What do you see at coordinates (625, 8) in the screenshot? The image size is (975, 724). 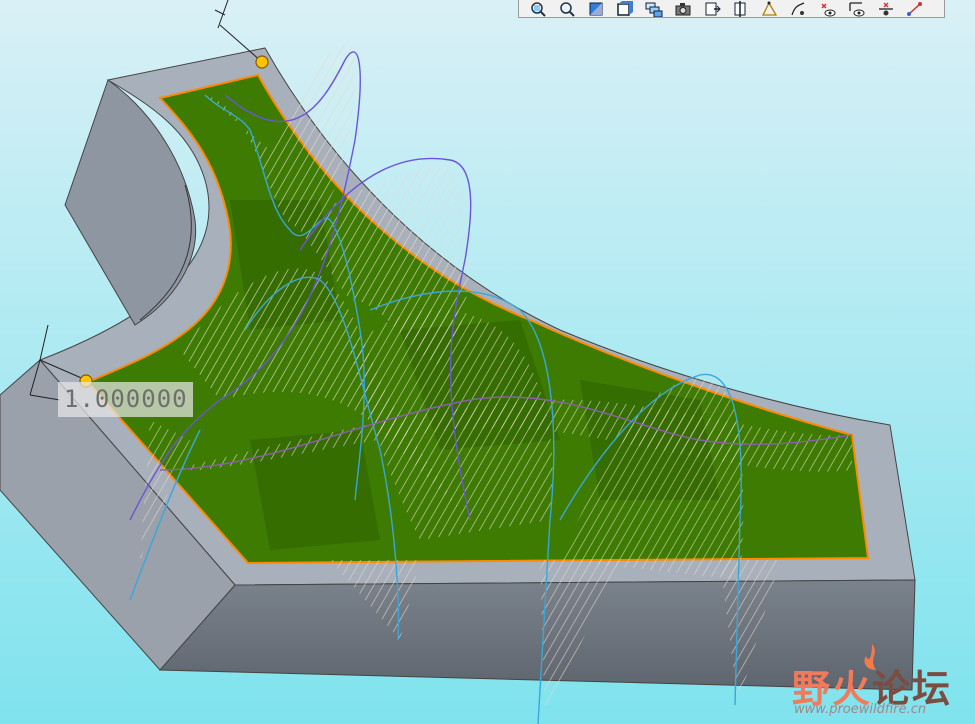 I see `view-box-icon` at bounding box center [625, 8].